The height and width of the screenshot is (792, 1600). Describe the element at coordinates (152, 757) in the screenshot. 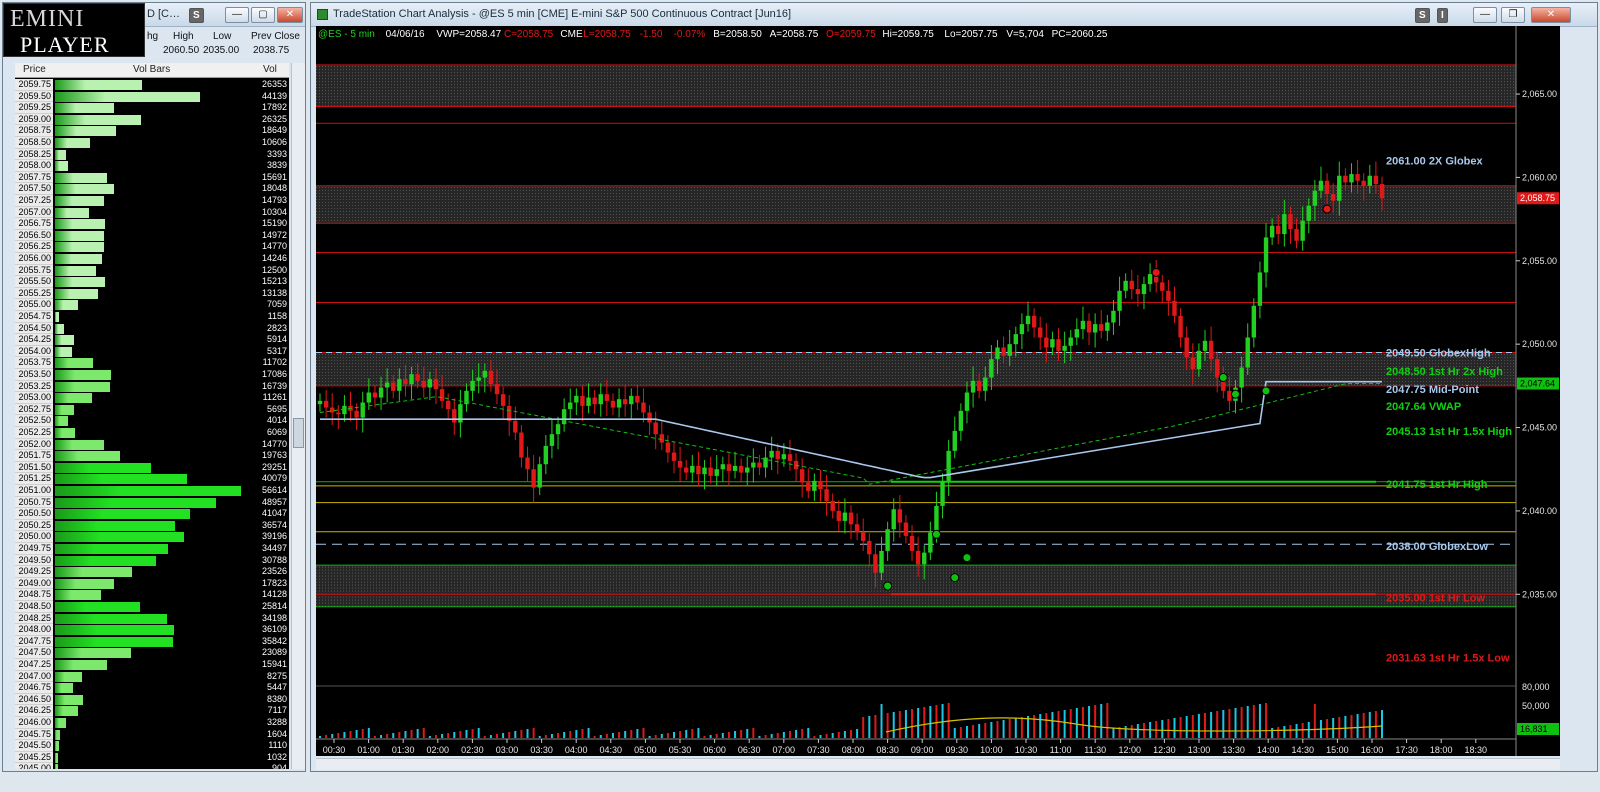

I see `ladder-row: 2045.25 1032` at that location.